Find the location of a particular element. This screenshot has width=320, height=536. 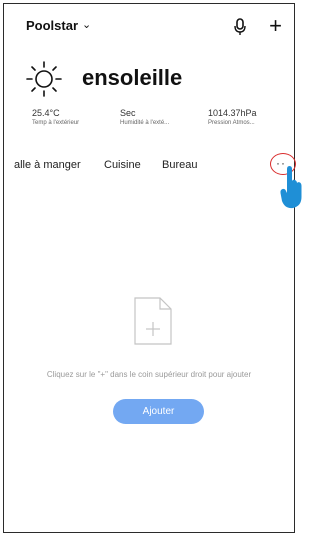

sun-icon is located at coordinates (44, 79).